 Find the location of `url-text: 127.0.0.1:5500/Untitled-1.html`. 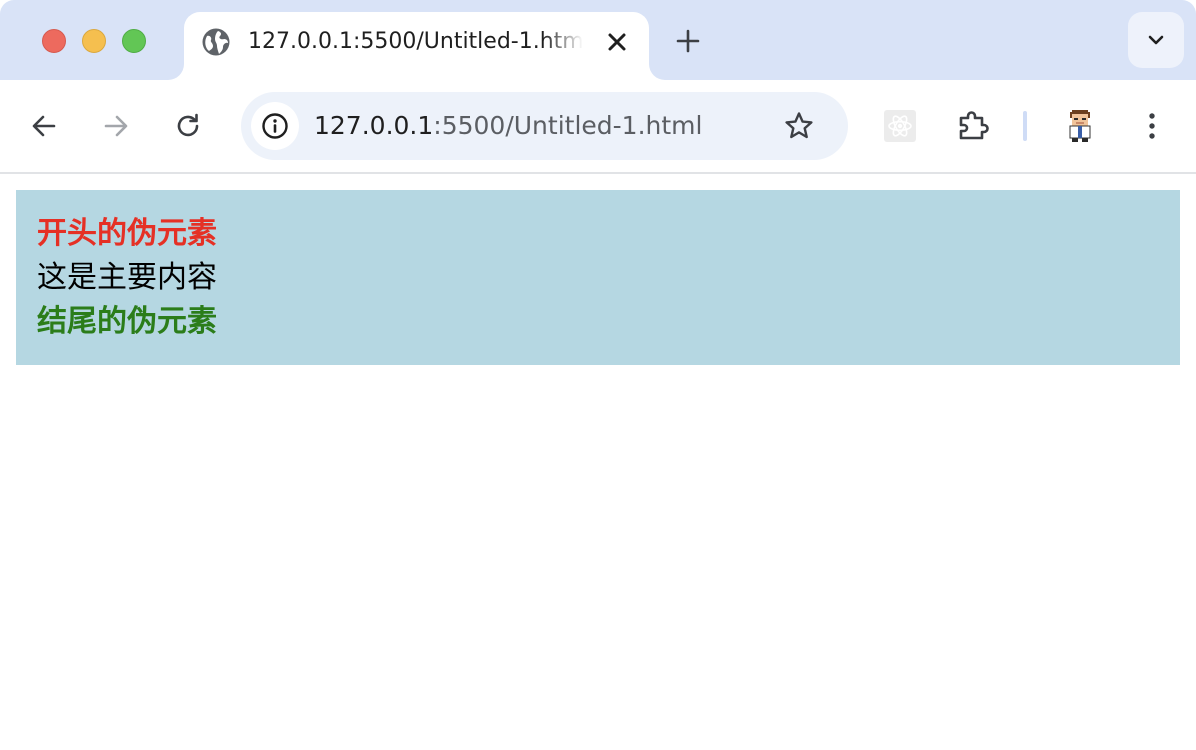

url-text: 127.0.0.1:5500/Untitled-1.html is located at coordinates (508, 126).